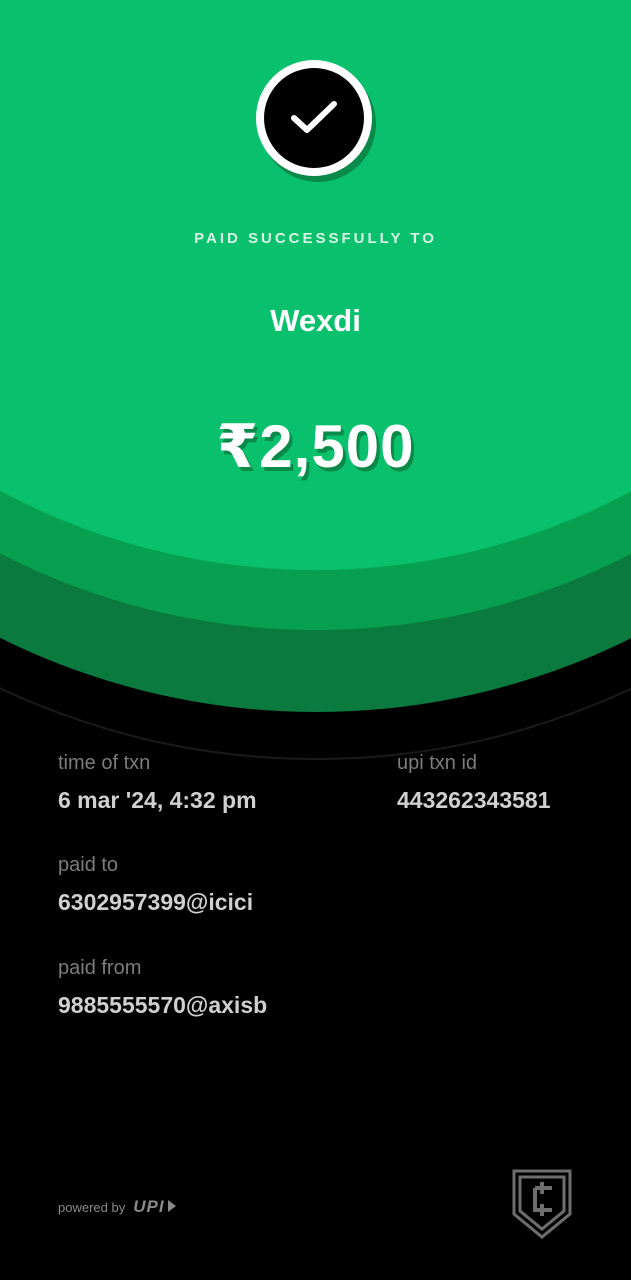 This screenshot has height=1280, width=631. I want to click on upi-logo-text: UPI, so click(149, 1206).